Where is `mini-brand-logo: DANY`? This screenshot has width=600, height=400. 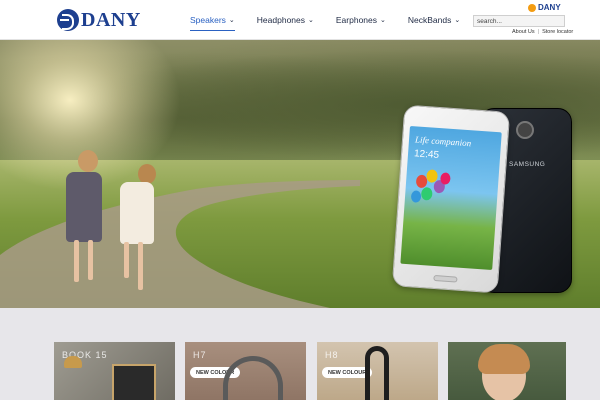
mini-brand-logo: DANY is located at coordinates (544, 7).